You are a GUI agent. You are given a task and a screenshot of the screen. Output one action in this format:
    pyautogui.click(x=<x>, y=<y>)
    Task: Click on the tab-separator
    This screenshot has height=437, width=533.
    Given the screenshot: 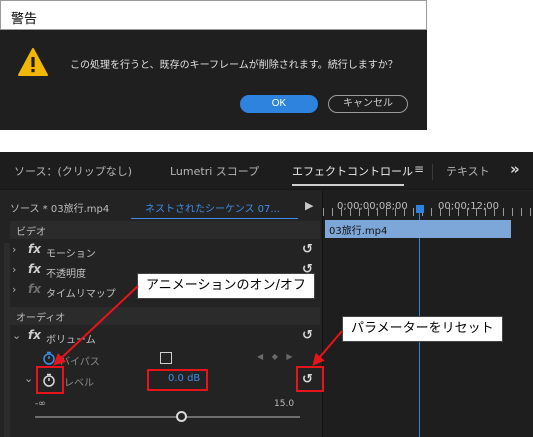 What is the action you would take?
    pyautogui.click(x=432, y=172)
    